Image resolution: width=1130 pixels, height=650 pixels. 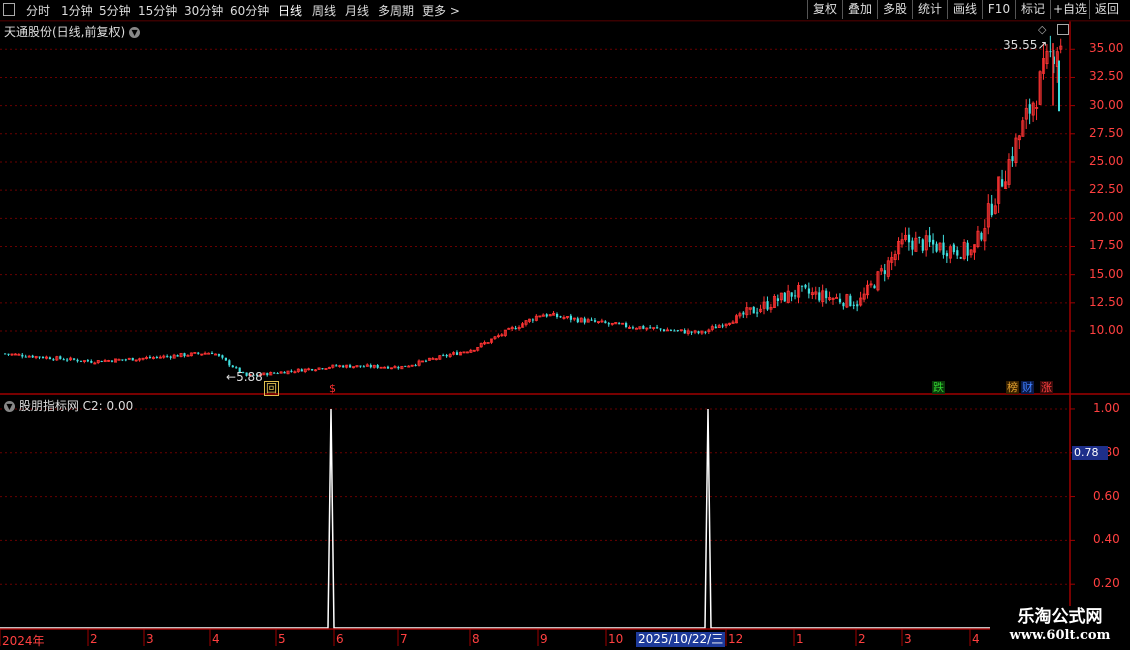 I want to click on x-tick-label: 9, so click(x=544, y=639).